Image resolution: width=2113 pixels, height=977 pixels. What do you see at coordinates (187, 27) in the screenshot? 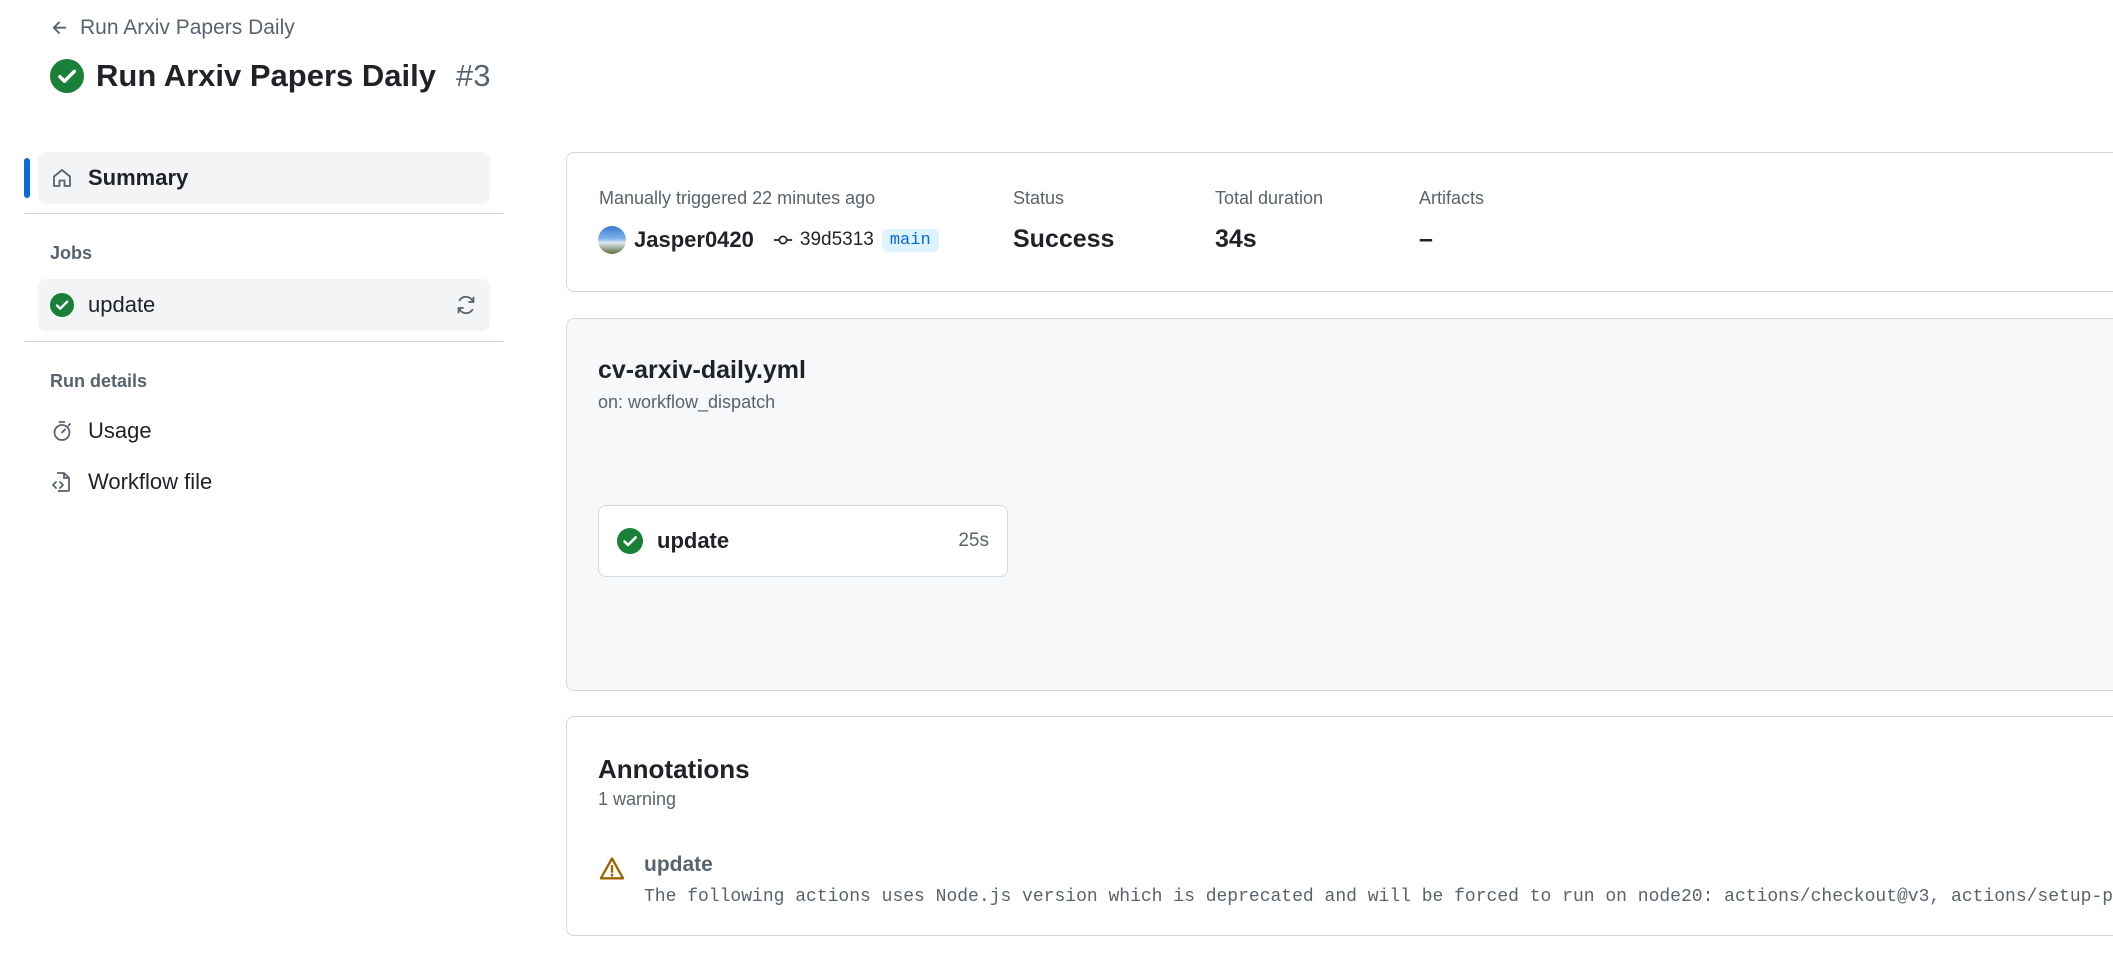
I see `back-link-label: Run Arxiv Papers Daily` at bounding box center [187, 27].